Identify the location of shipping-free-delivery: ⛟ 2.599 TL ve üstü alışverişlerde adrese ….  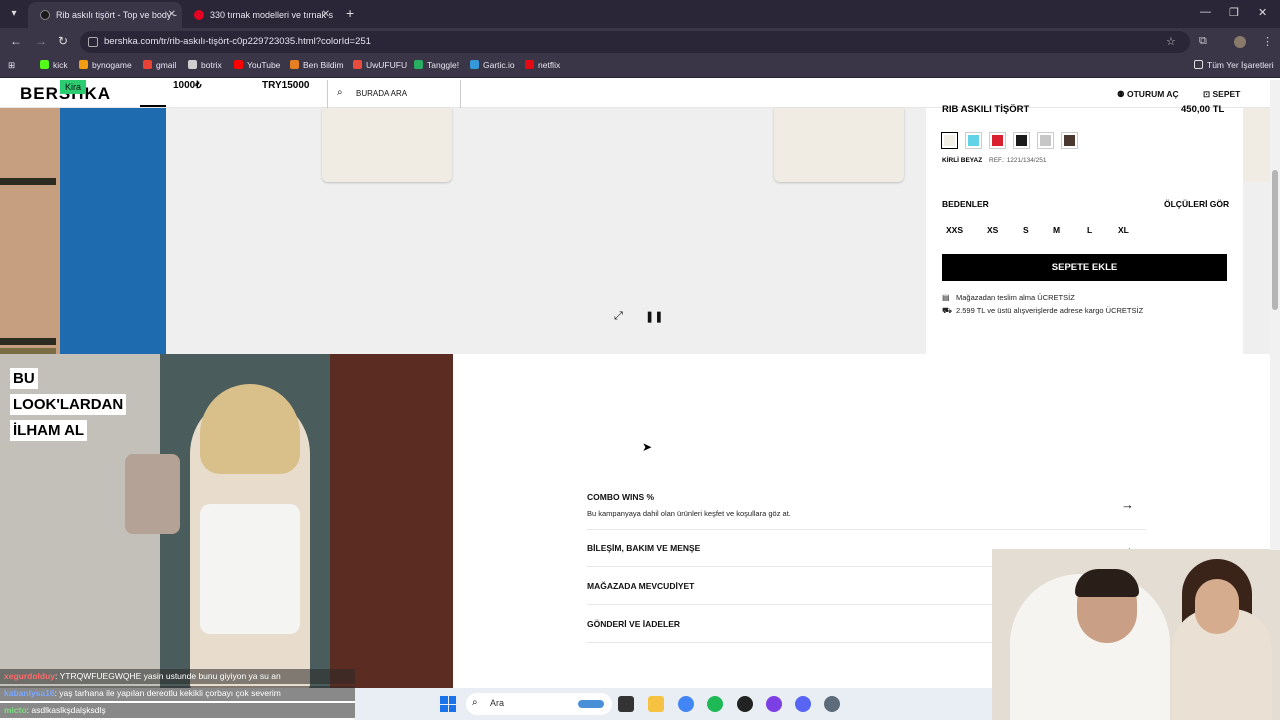
(1043, 310).